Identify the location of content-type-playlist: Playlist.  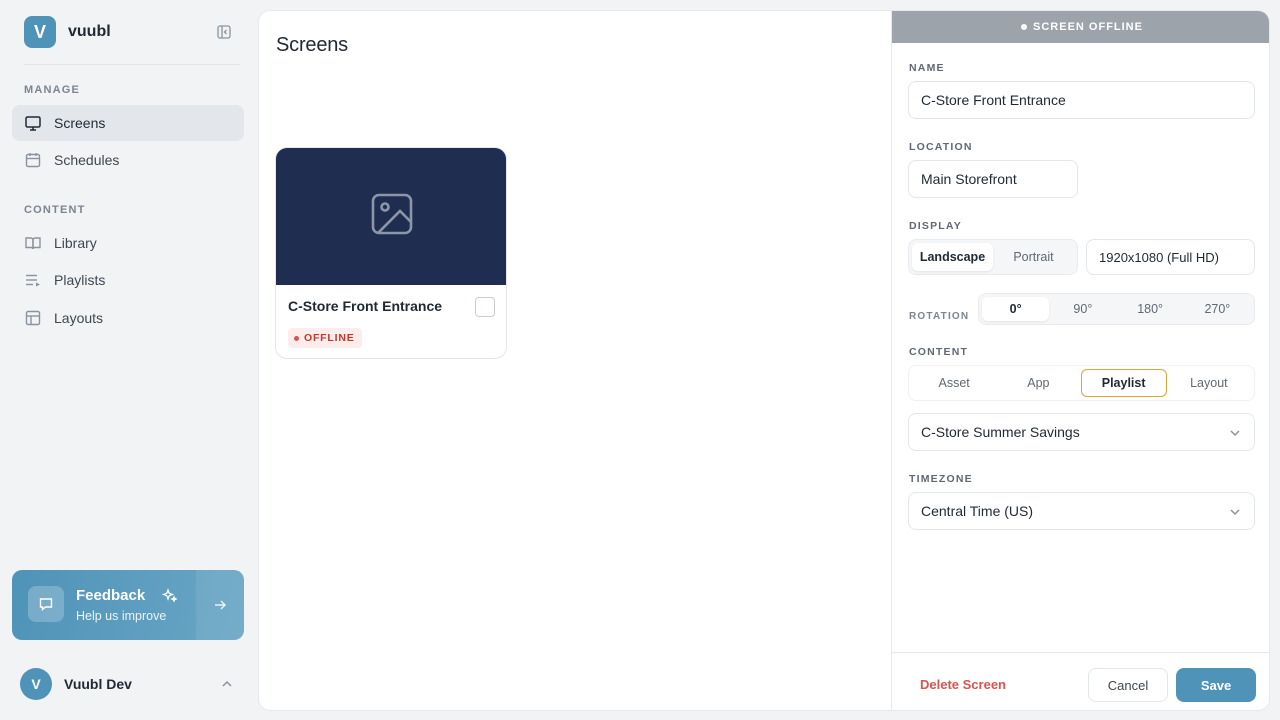
(1123, 383).